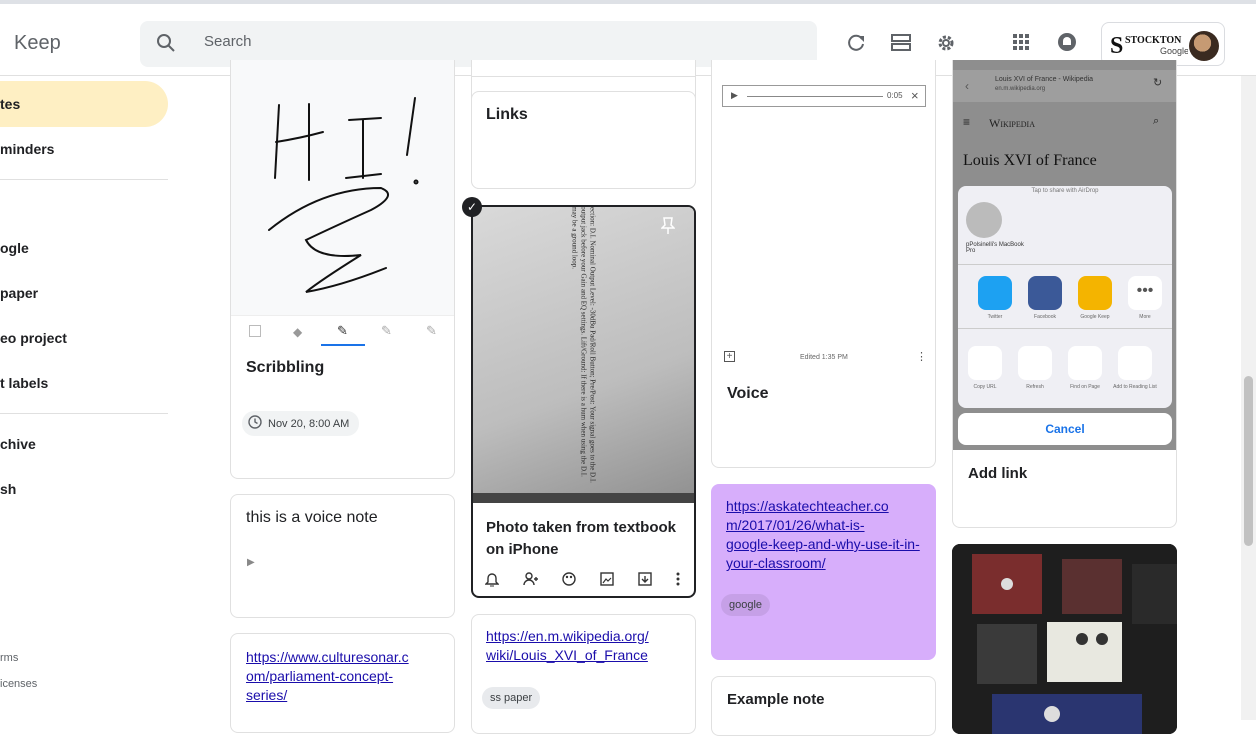 Image resolution: width=1256 pixels, height=736 pixels. I want to click on archive-icon, so click(645, 579).